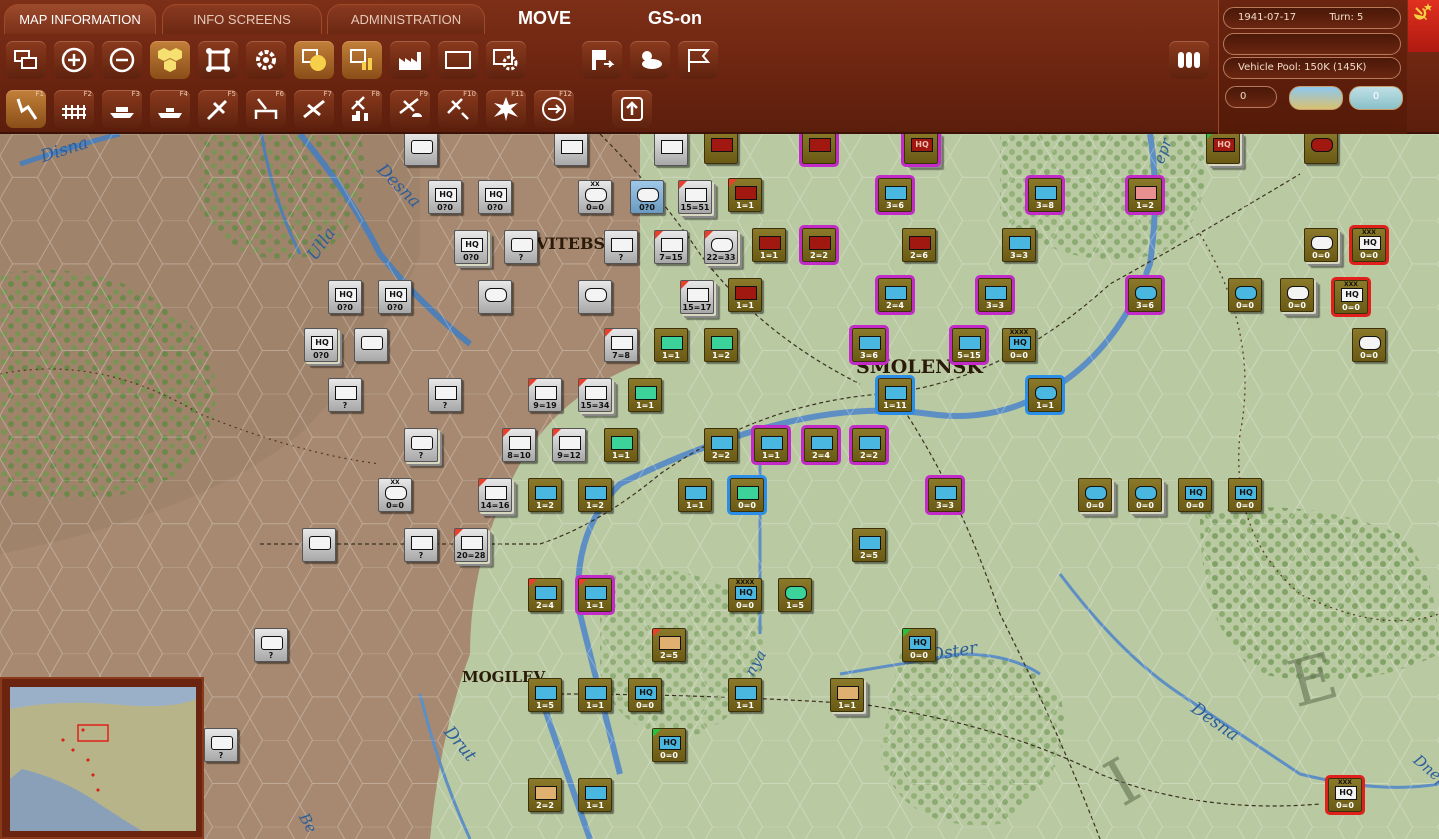 The width and height of the screenshot is (1439, 839). What do you see at coordinates (26, 60) in the screenshot?
I see `stack-toggle-button` at bounding box center [26, 60].